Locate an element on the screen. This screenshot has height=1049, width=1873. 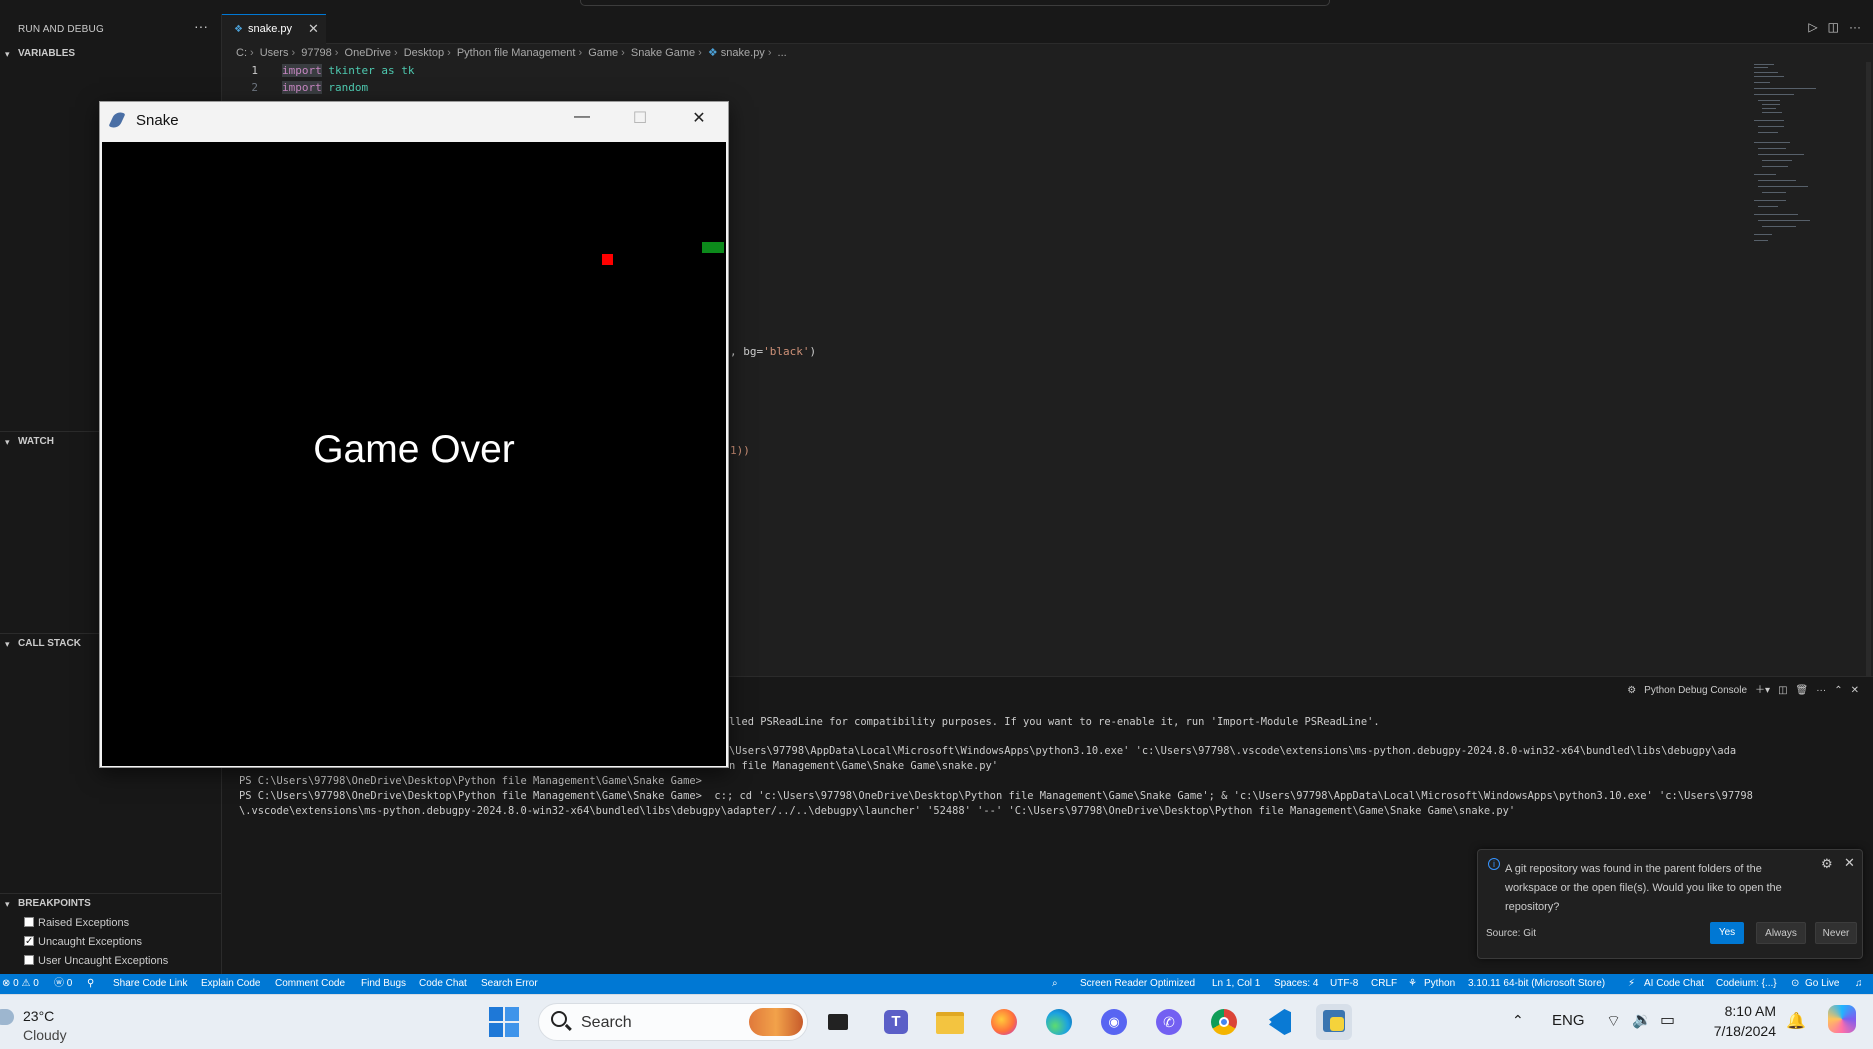
comment-code: Comment Code is located at coordinates (310, 984).